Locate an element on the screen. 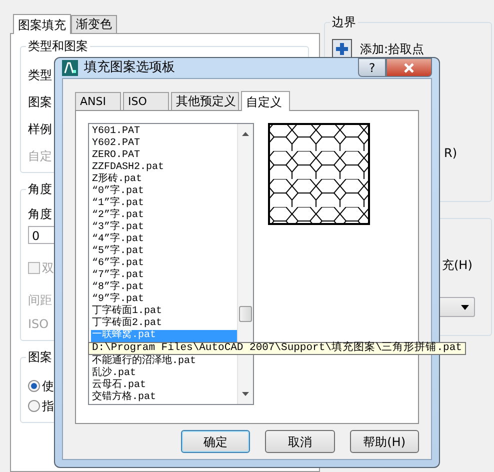 The image size is (494, 472). list-item: “0”字.pat is located at coordinates (164, 192).